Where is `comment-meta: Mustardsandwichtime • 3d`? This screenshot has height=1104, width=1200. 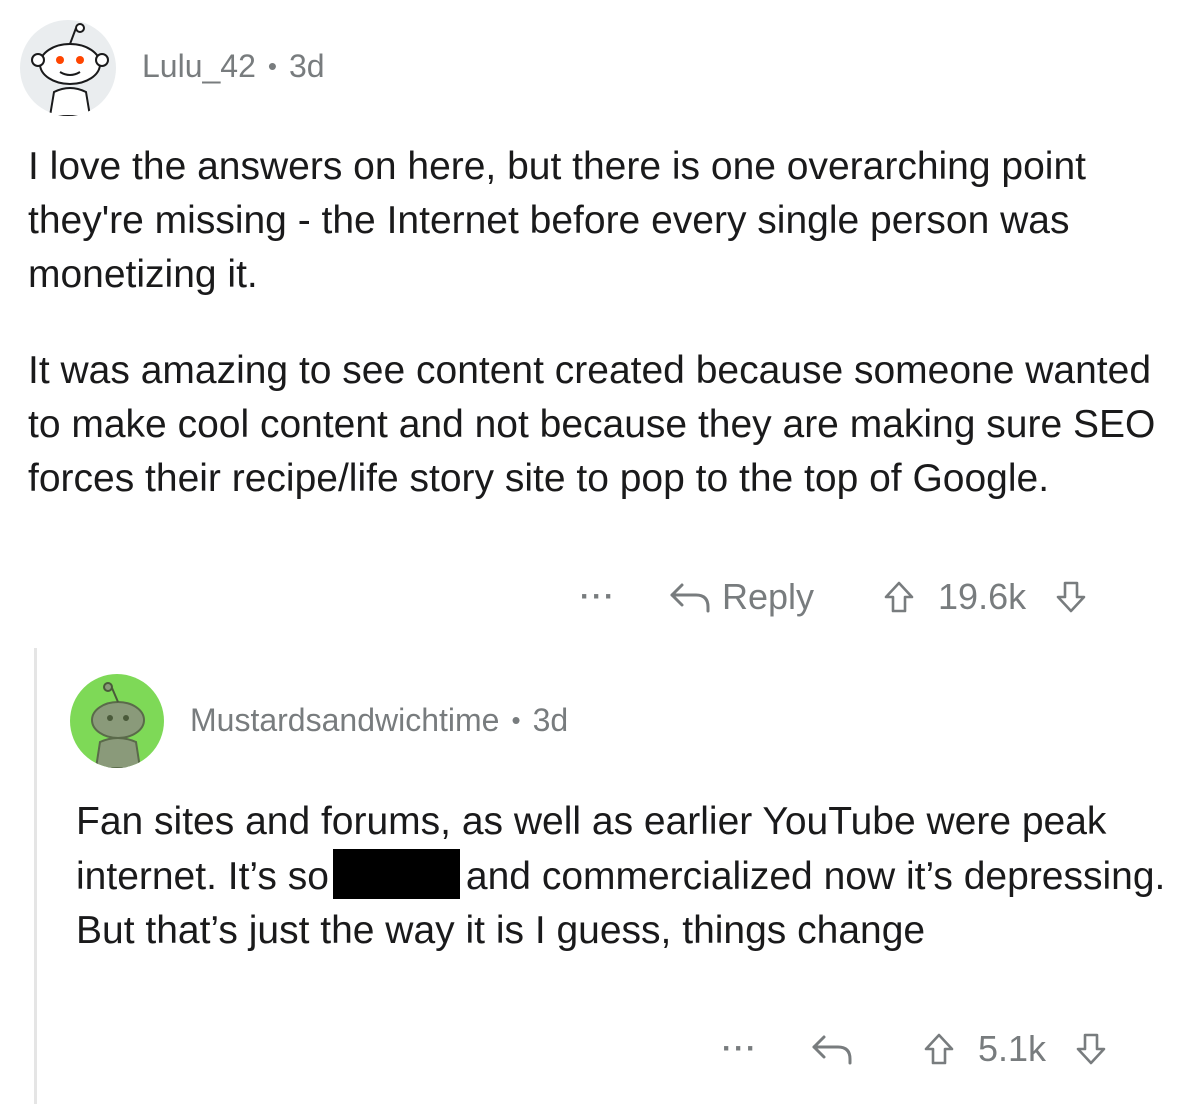
comment-meta: Mustardsandwichtime • 3d is located at coordinates (379, 720).